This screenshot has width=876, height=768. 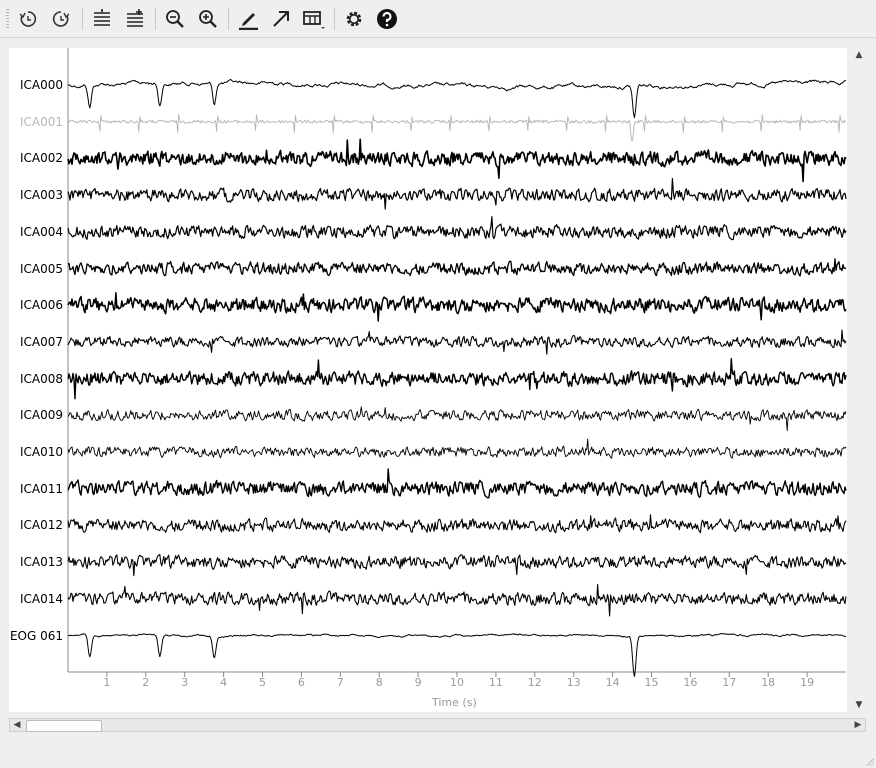 What do you see at coordinates (7, 19) in the screenshot?
I see `toolbar-grip` at bounding box center [7, 19].